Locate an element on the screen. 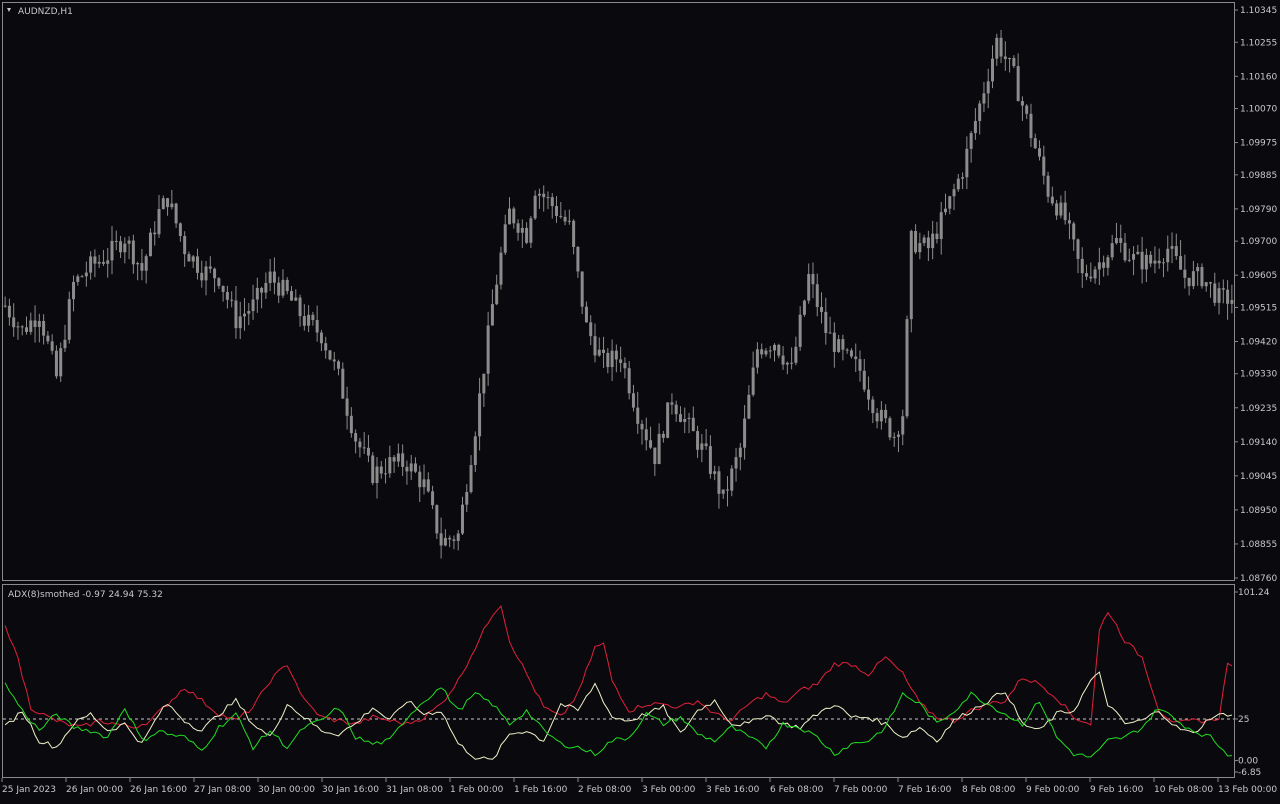 Image resolution: width=1280 pixels, height=804 pixels. indicator-tick-label: -6.85 is located at coordinates (1249, 773).